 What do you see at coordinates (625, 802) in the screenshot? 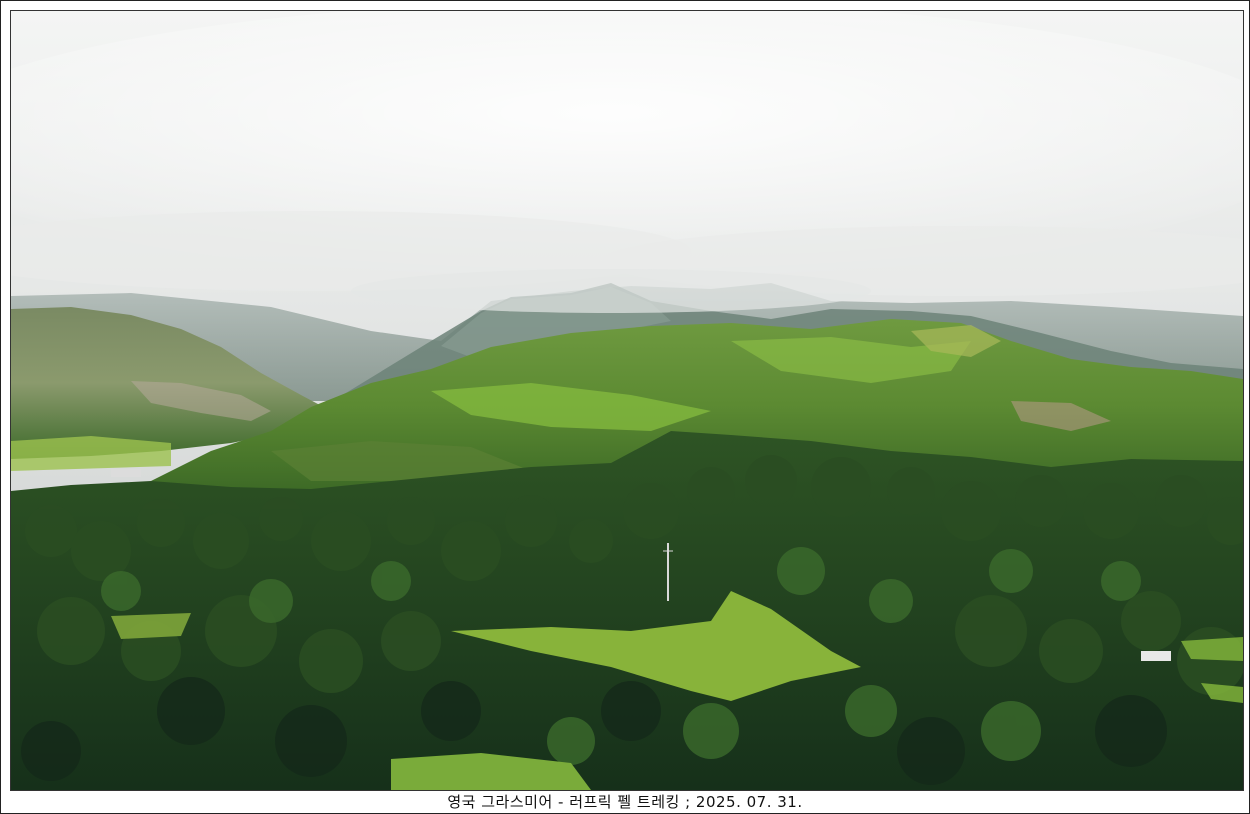
I see `photo-caption: 영국 그라스미어 - 러프릭 펠 트레킹 ; 2025. 07. 31.` at bounding box center [625, 802].